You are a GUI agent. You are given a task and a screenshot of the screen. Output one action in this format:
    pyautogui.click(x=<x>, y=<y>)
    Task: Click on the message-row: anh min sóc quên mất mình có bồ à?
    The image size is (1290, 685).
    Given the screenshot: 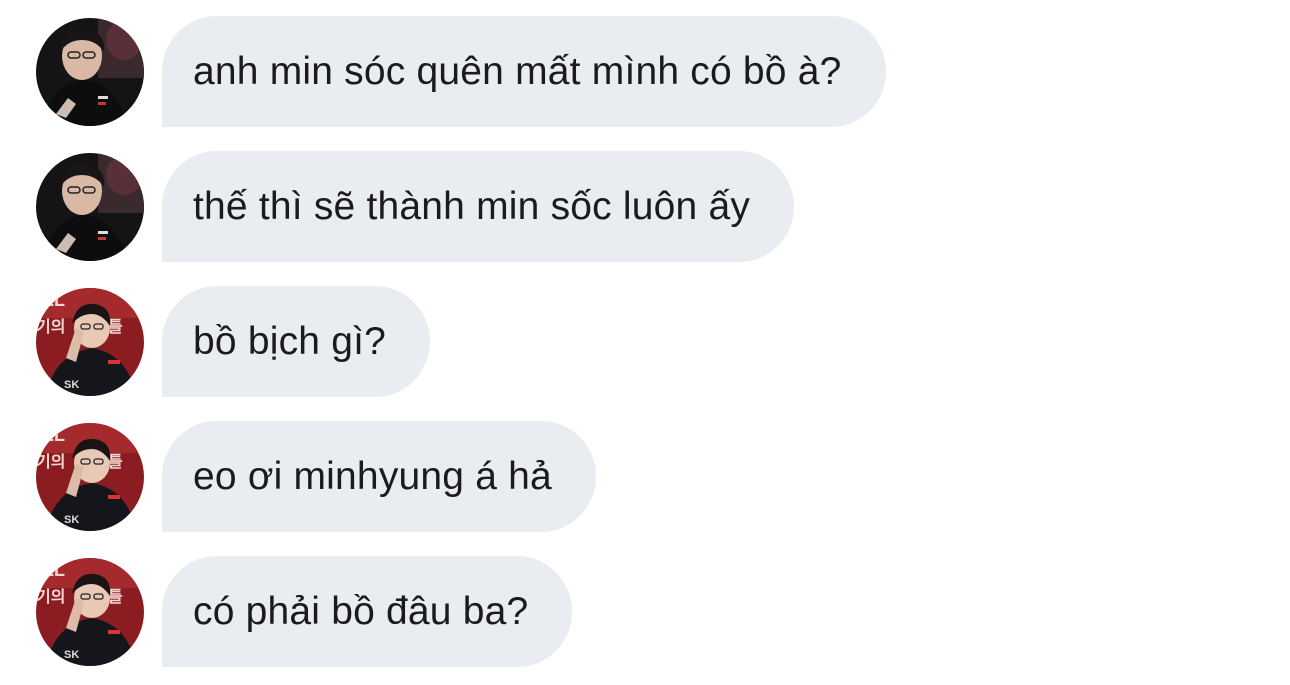 What is the action you would take?
    pyautogui.click(x=461, y=71)
    